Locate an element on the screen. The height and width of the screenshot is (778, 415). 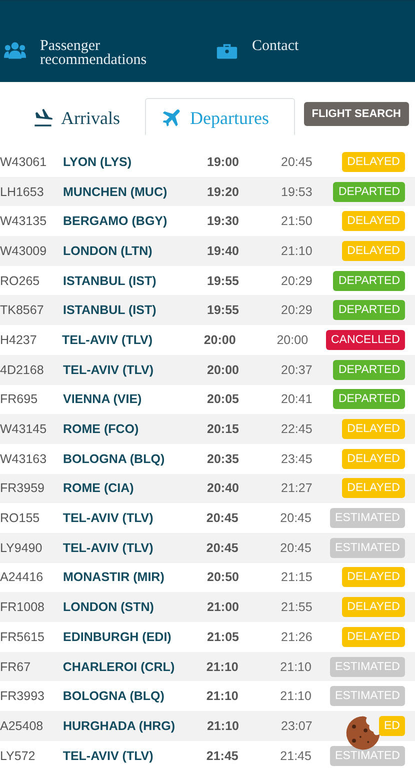
estimated-time: 21:15 is located at coordinates (297, 577).